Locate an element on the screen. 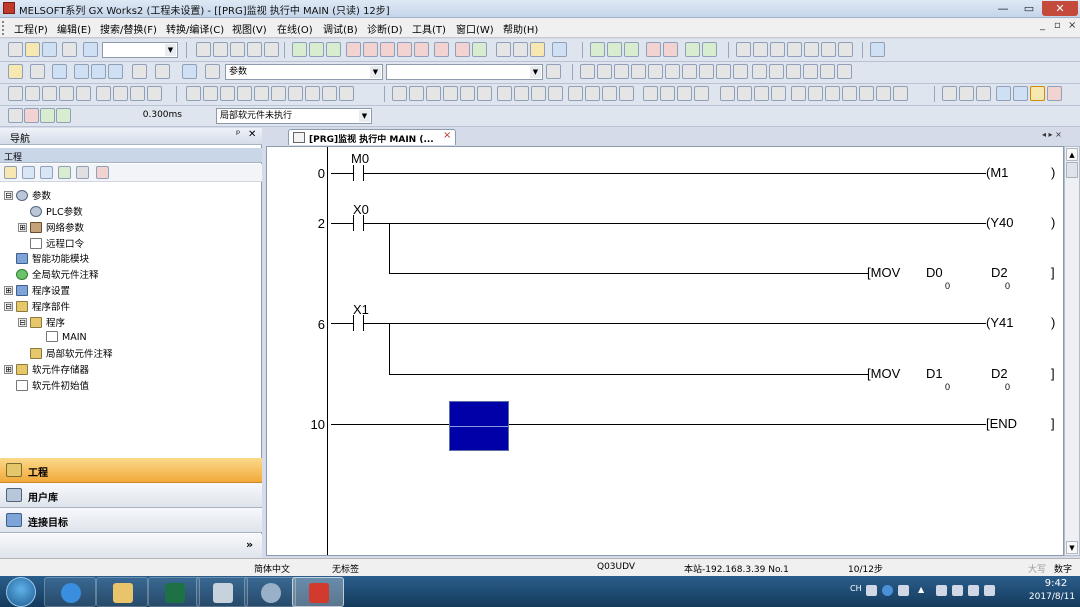  undo-icon is located at coordinates (254, 49).